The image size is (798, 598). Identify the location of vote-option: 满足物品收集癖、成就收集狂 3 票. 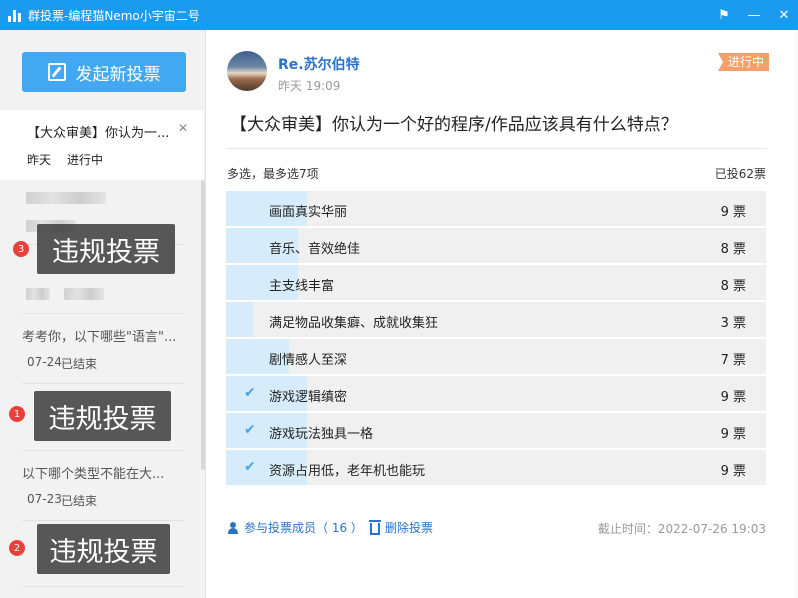
(496, 319).